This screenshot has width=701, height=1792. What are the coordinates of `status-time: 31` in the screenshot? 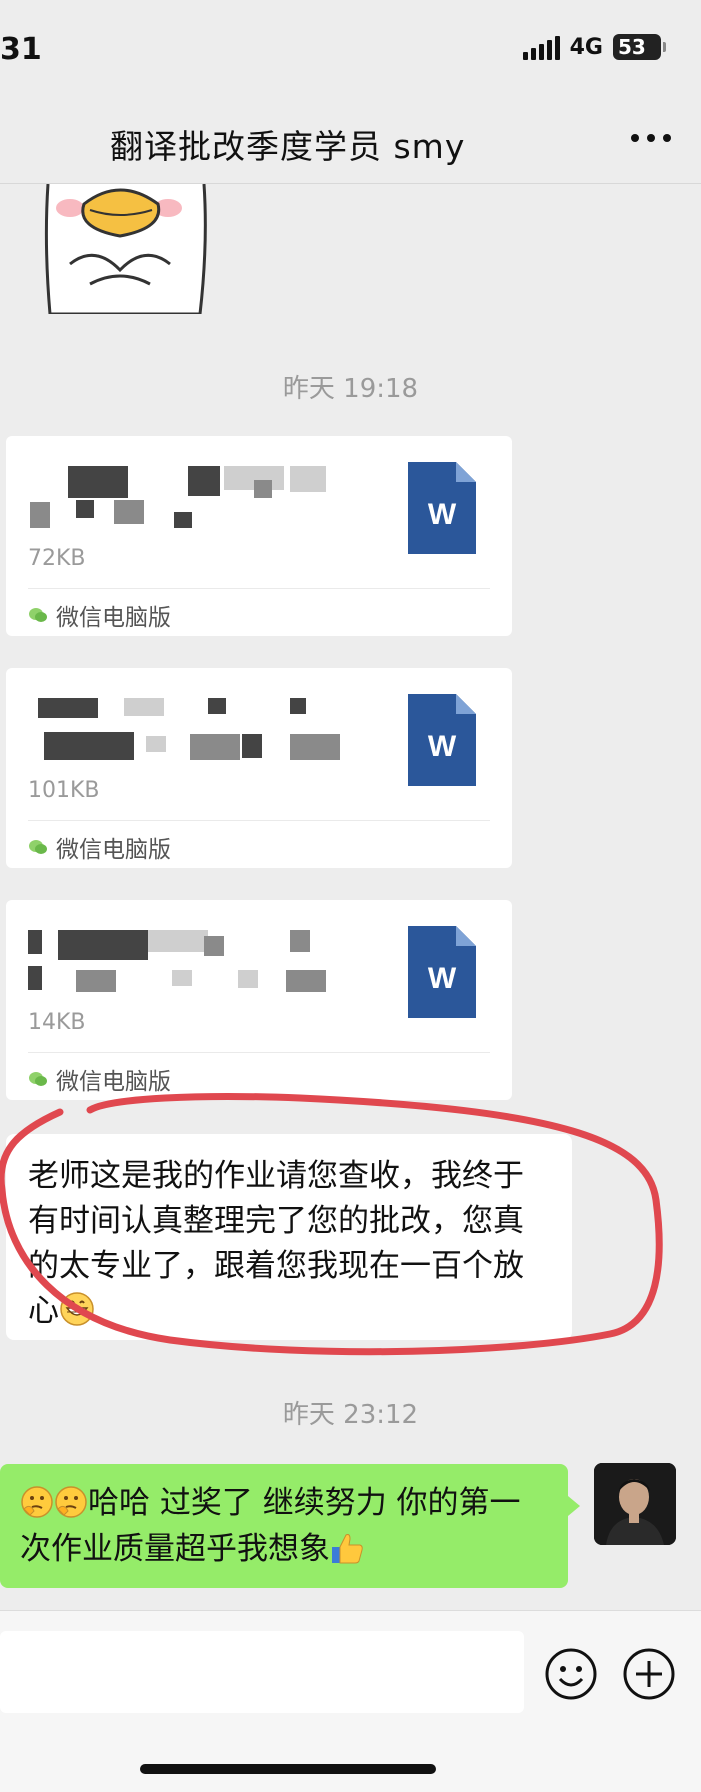 It's located at (21, 49).